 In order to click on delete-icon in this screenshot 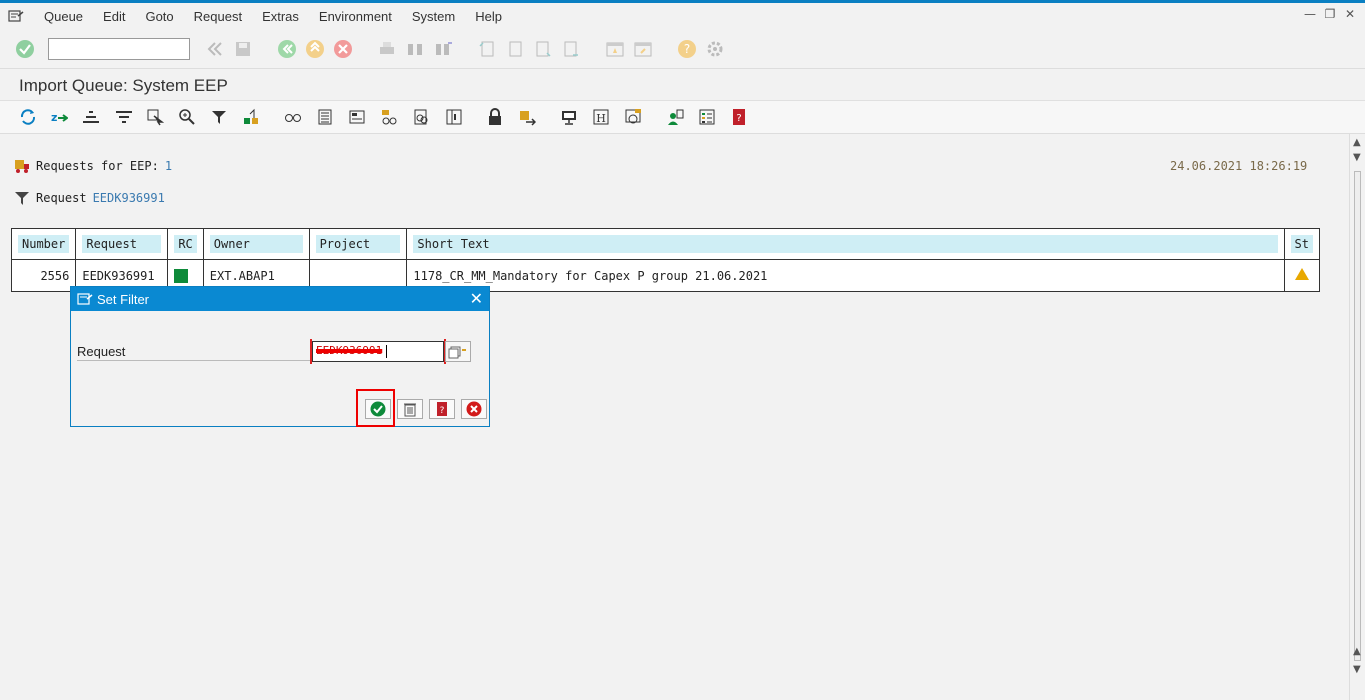, I will do `click(410, 410)`.